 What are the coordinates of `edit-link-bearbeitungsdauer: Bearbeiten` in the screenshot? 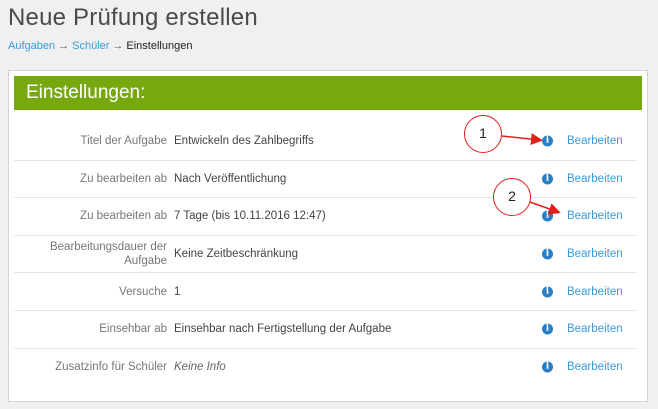 It's located at (595, 254).